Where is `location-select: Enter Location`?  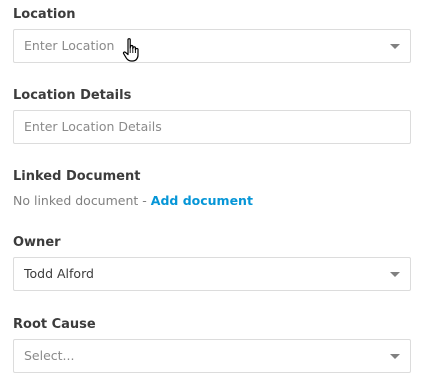 location-select: Enter Location is located at coordinates (212, 46).